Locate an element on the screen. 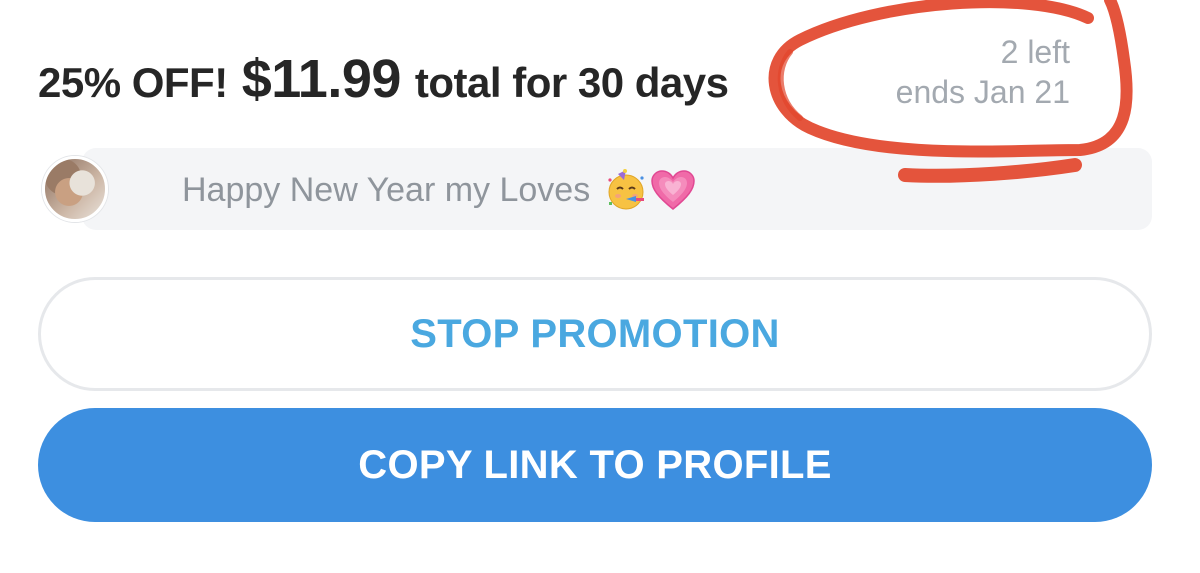 This screenshot has height=573, width=1200. avatar is located at coordinates (75, 189).